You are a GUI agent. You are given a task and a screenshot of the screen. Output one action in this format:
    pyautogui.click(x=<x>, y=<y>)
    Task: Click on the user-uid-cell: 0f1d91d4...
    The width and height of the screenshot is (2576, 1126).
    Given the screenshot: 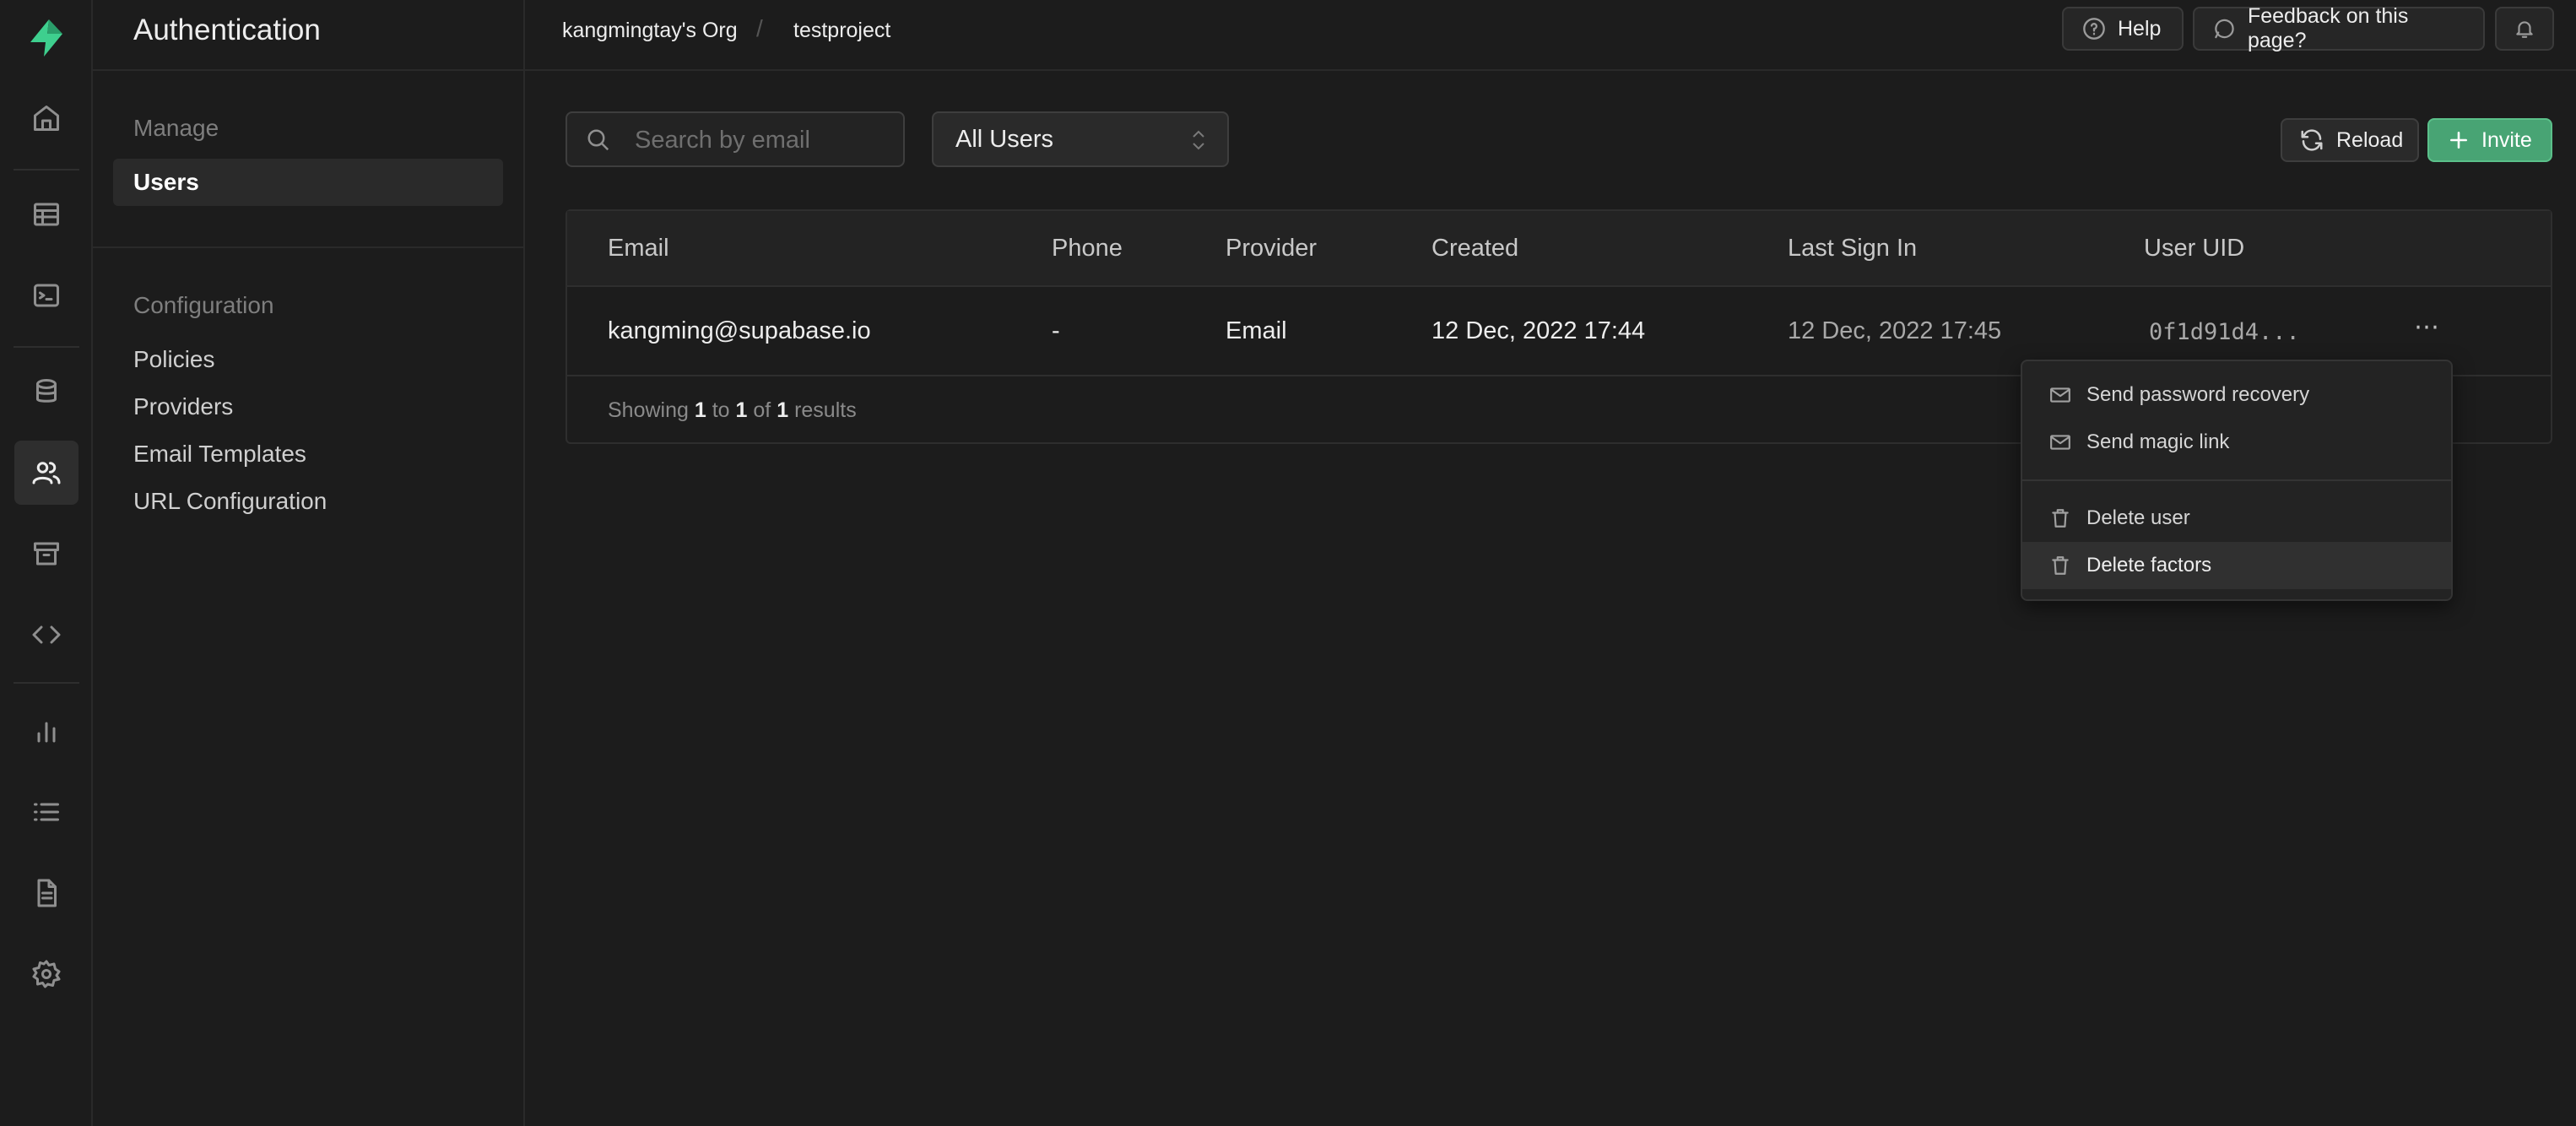 What is the action you would take?
    pyautogui.click(x=2224, y=332)
    